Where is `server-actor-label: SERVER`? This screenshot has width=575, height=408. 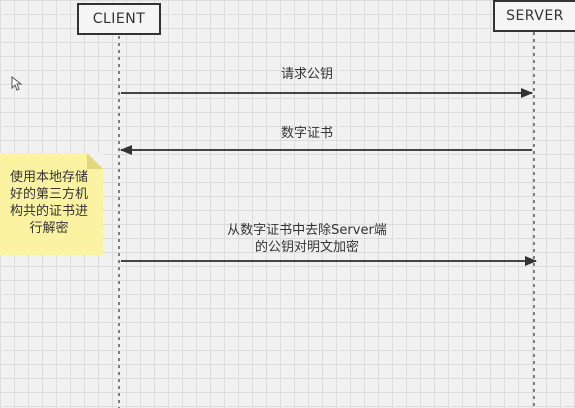 server-actor-label: SERVER is located at coordinates (535, 16).